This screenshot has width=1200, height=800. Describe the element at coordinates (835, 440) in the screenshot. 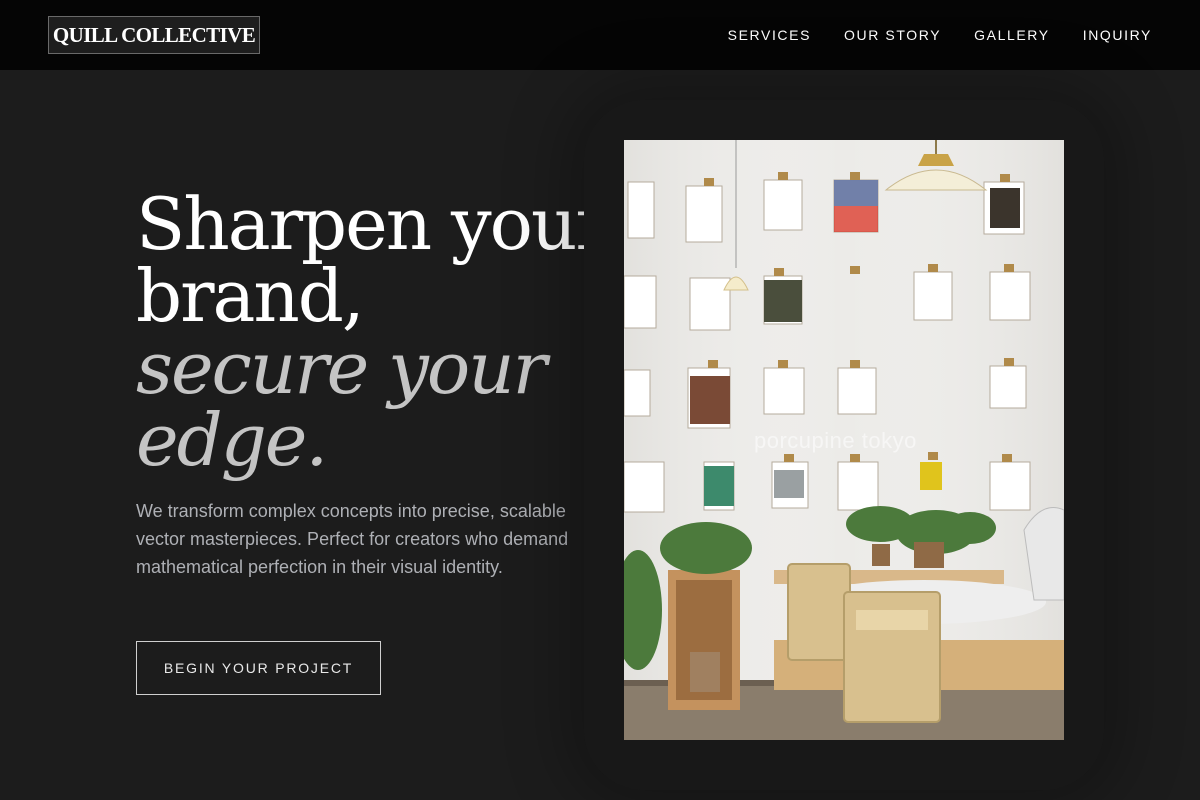

I see `photo-watermark: porcupine tokyo` at that location.